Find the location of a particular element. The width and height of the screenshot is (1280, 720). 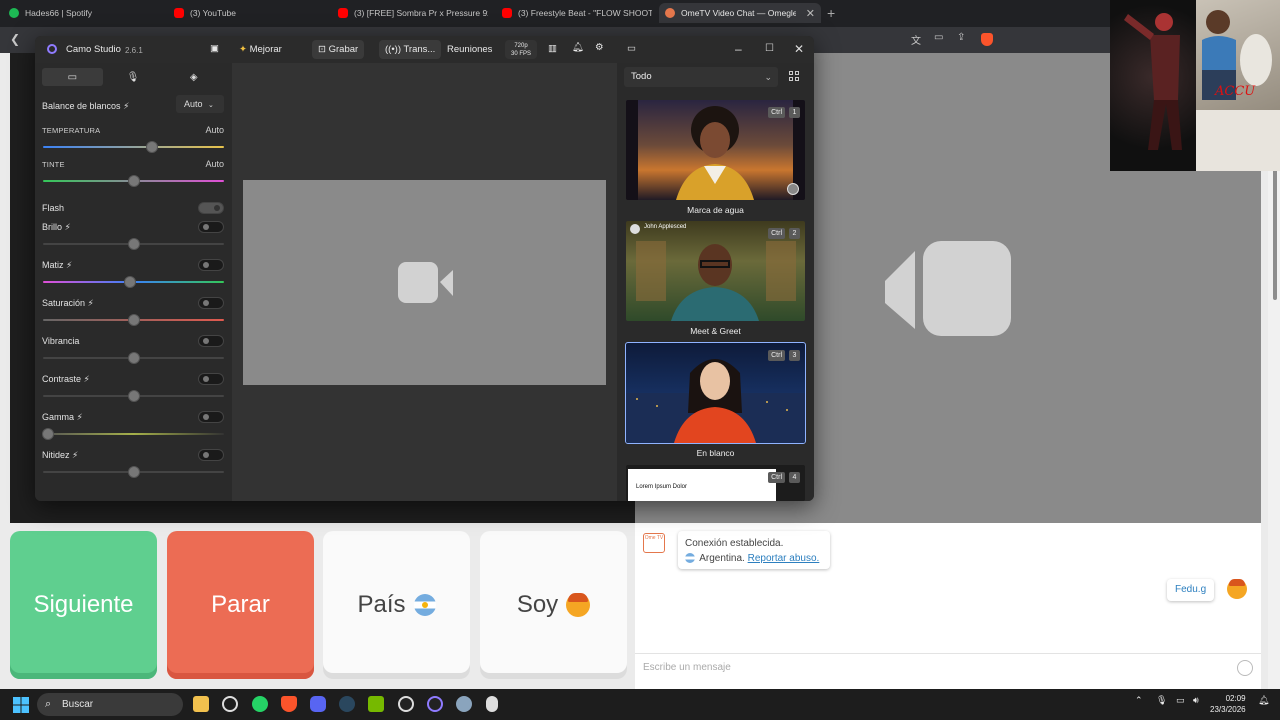

meetings-button: Reuniones is located at coordinates (469, 49).